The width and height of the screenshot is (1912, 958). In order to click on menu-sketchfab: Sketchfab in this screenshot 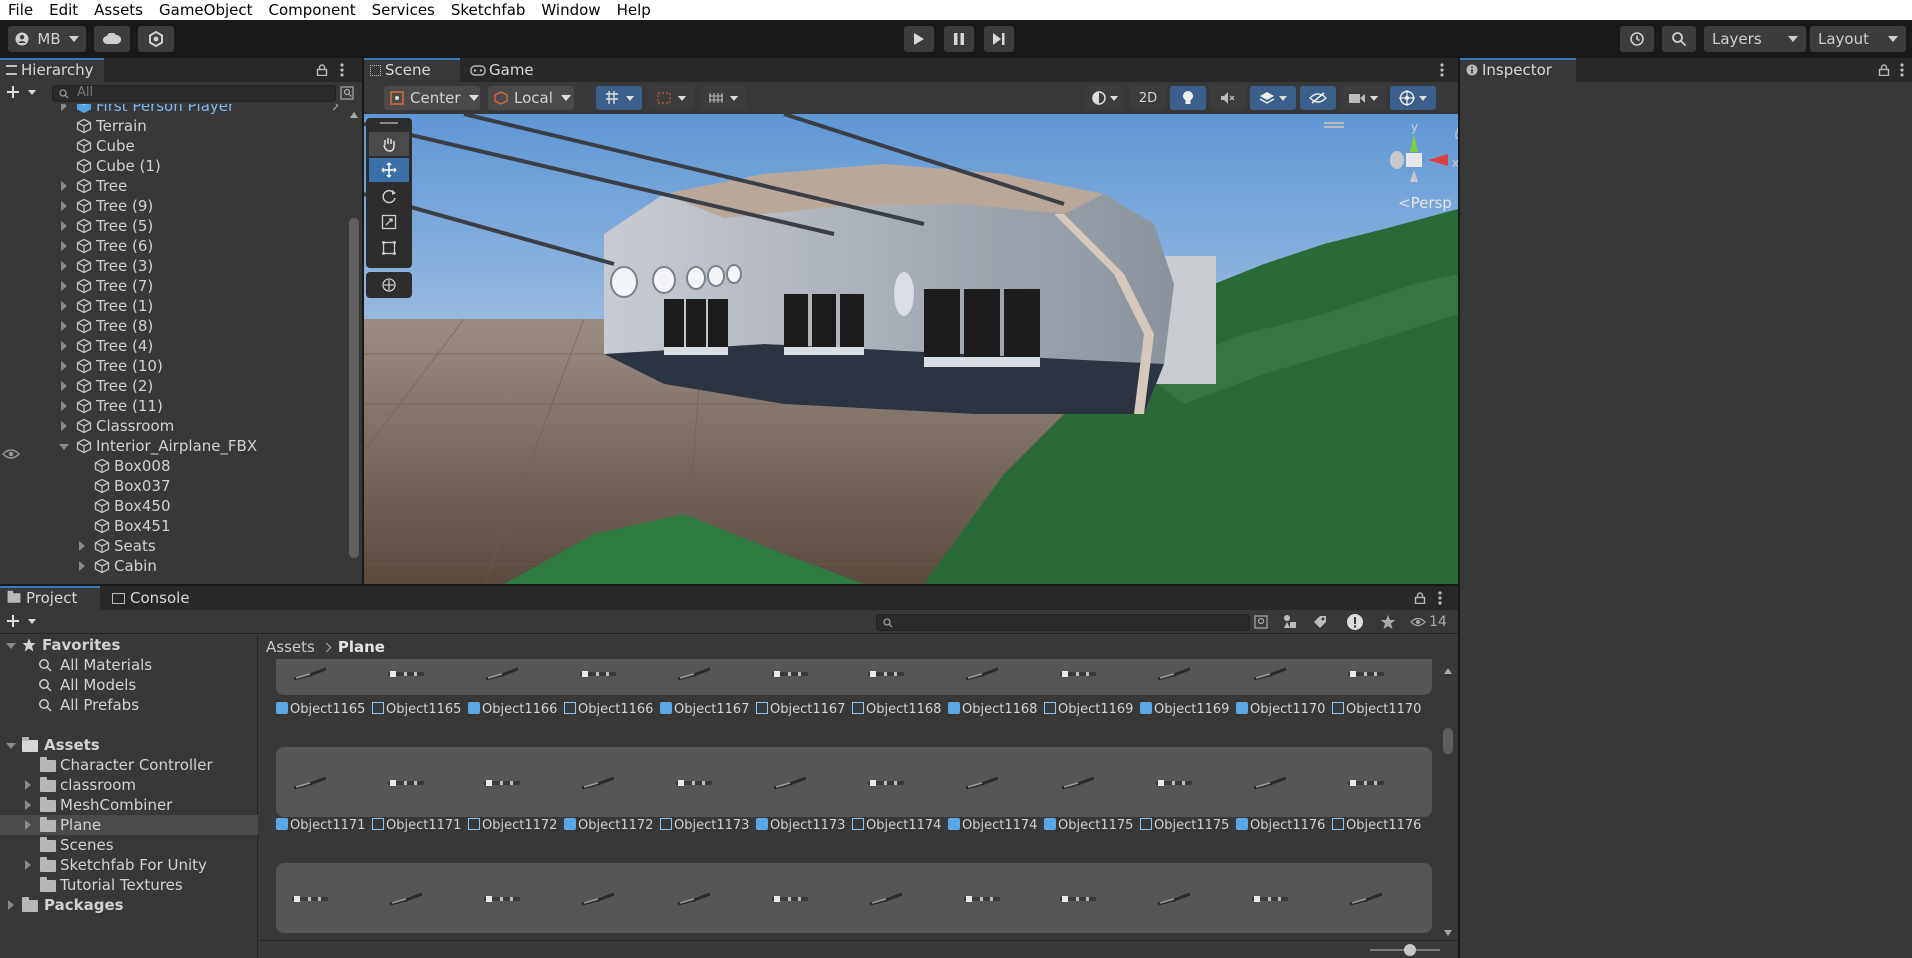, I will do `click(488, 10)`.